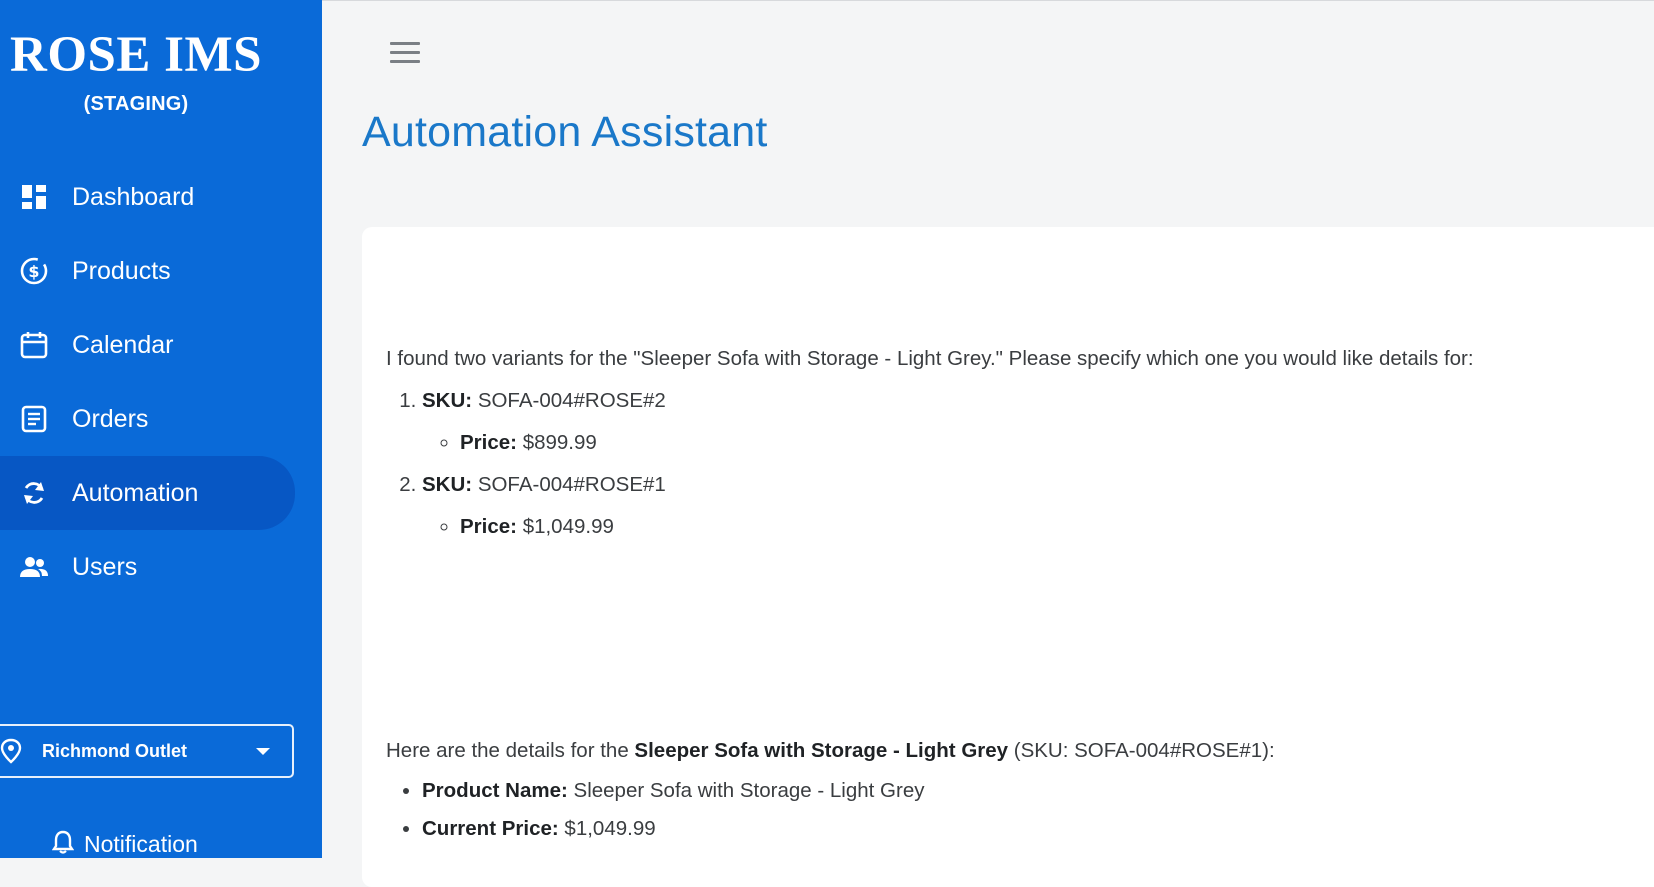 The width and height of the screenshot is (1654, 887). I want to click on notification-label: Notification, so click(141, 844).